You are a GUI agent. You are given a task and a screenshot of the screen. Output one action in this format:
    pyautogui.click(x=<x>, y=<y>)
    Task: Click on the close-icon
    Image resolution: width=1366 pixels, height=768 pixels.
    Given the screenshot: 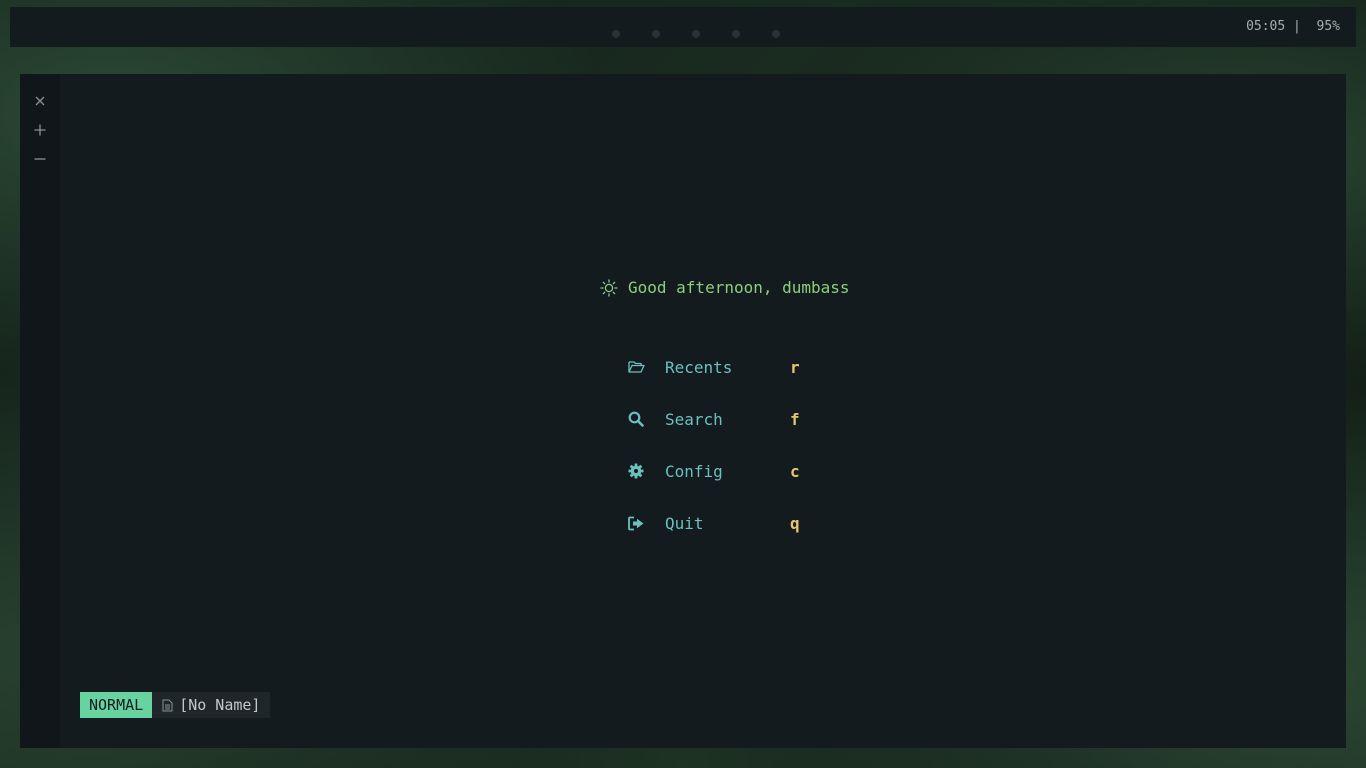 What is the action you would take?
    pyautogui.click(x=40, y=101)
    